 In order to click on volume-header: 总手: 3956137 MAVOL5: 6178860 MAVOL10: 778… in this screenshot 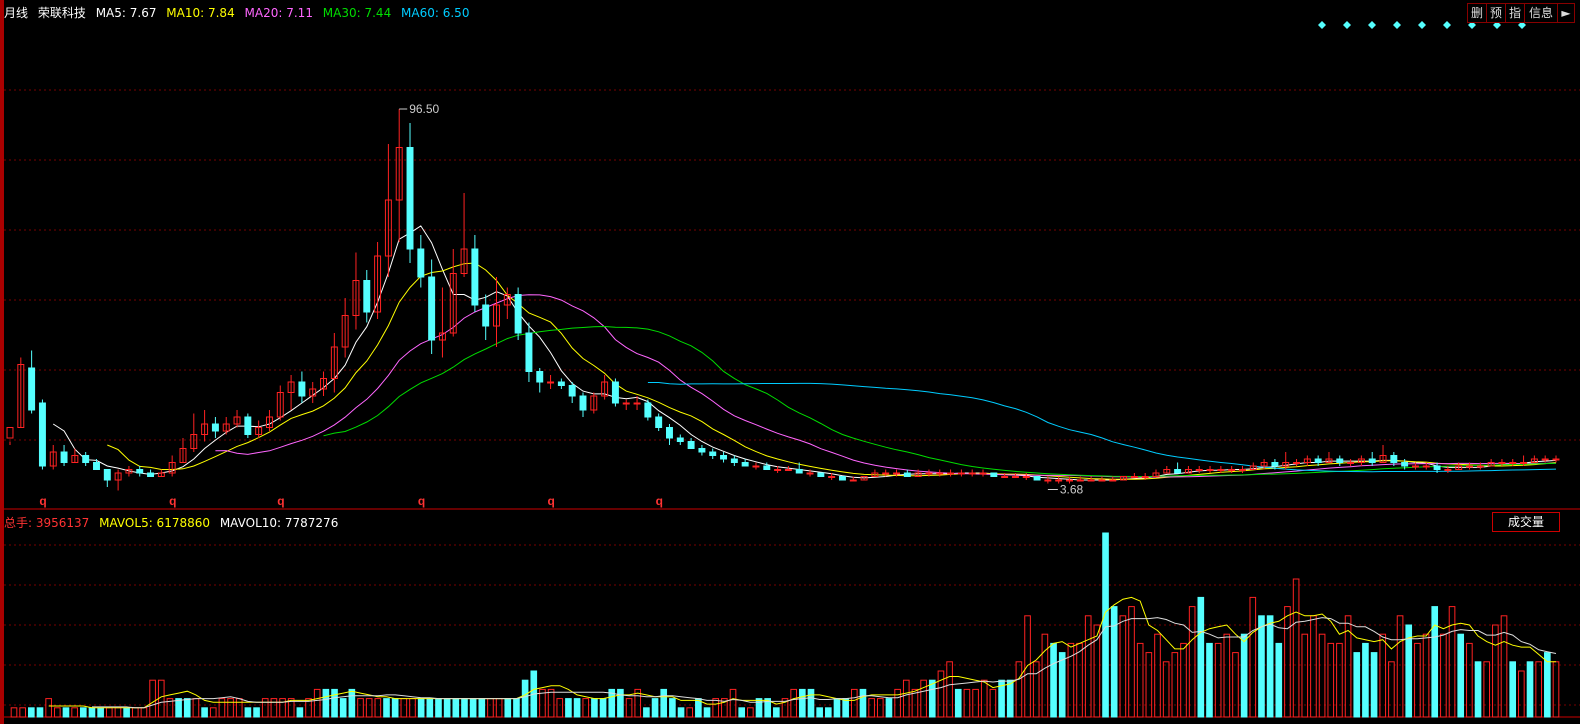, I will do `click(174, 522)`.